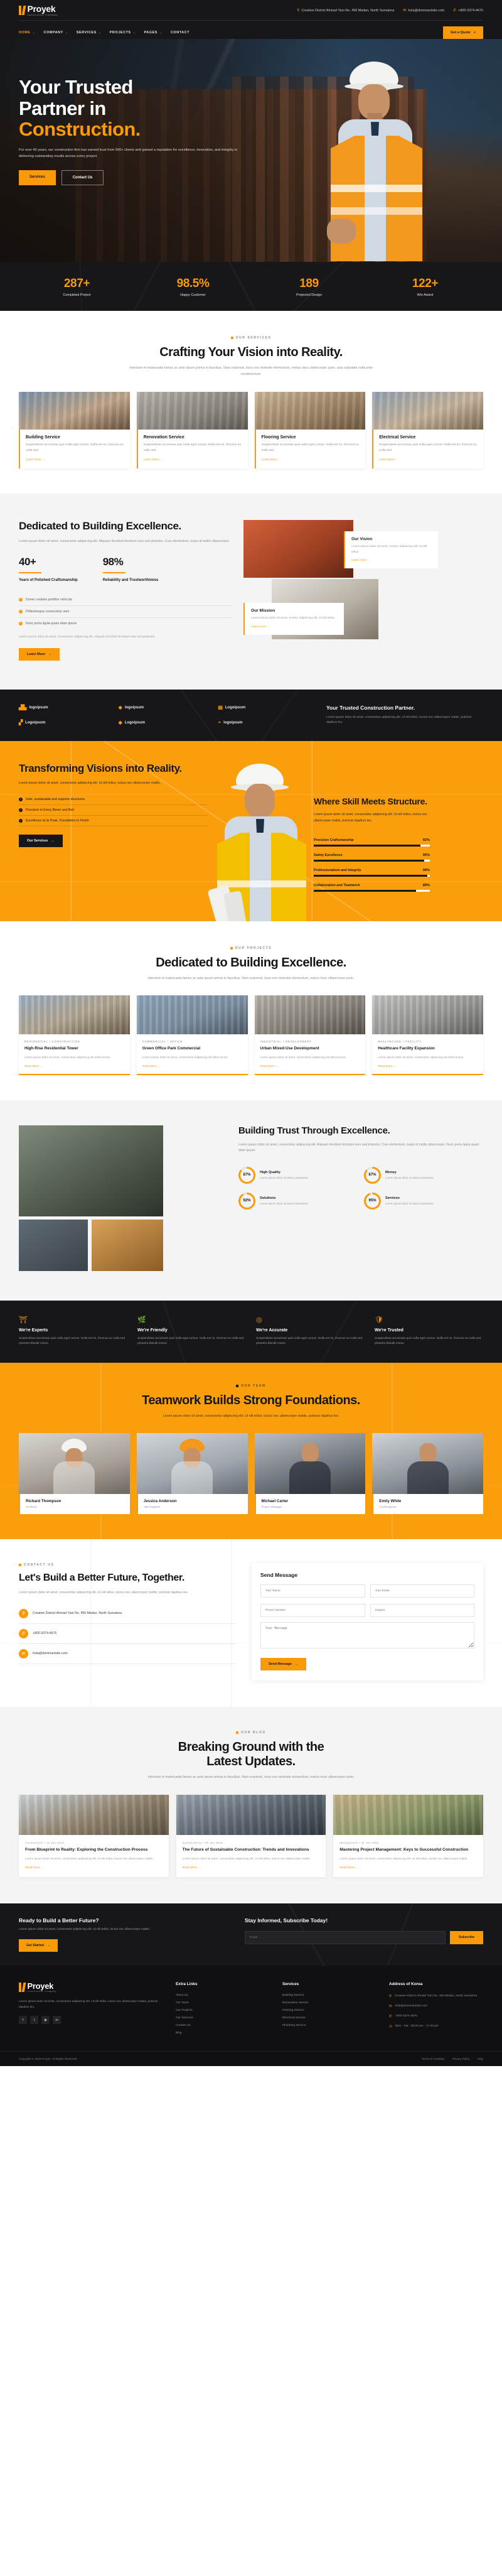  Describe the element at coordinates (345, 1938) in the screenshot. I see `newsletter-email-input` at that location.